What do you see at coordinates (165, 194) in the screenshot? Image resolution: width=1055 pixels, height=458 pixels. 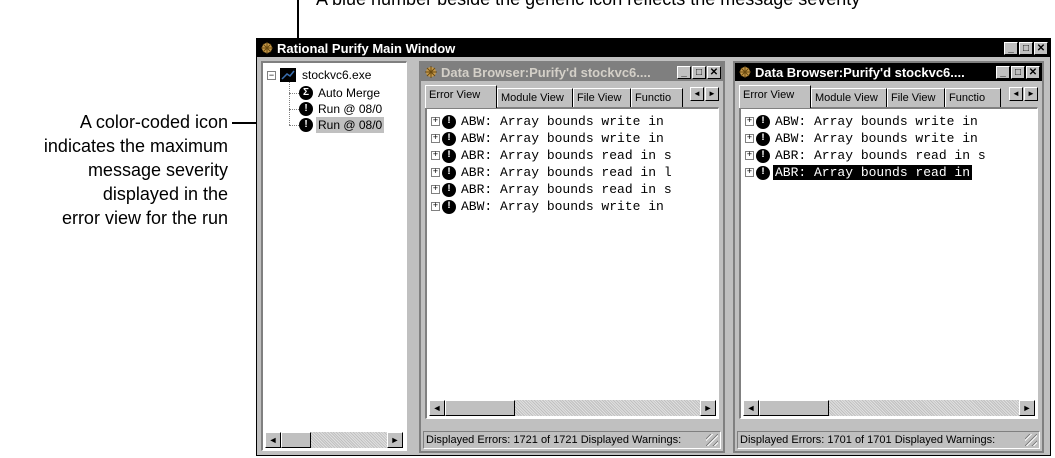 I see `callout-line: displayed in the` at bounding box center [165, 194].